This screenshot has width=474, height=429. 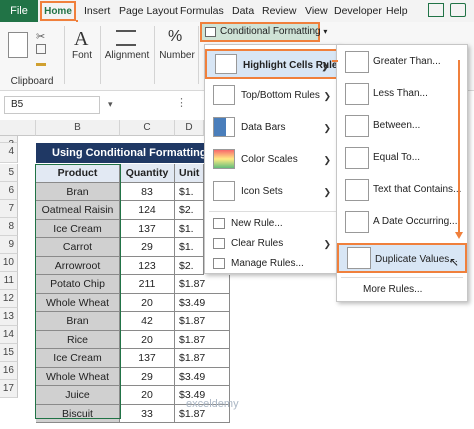 I want to click on cut-icon: ✂, so click(x=40, y=36).